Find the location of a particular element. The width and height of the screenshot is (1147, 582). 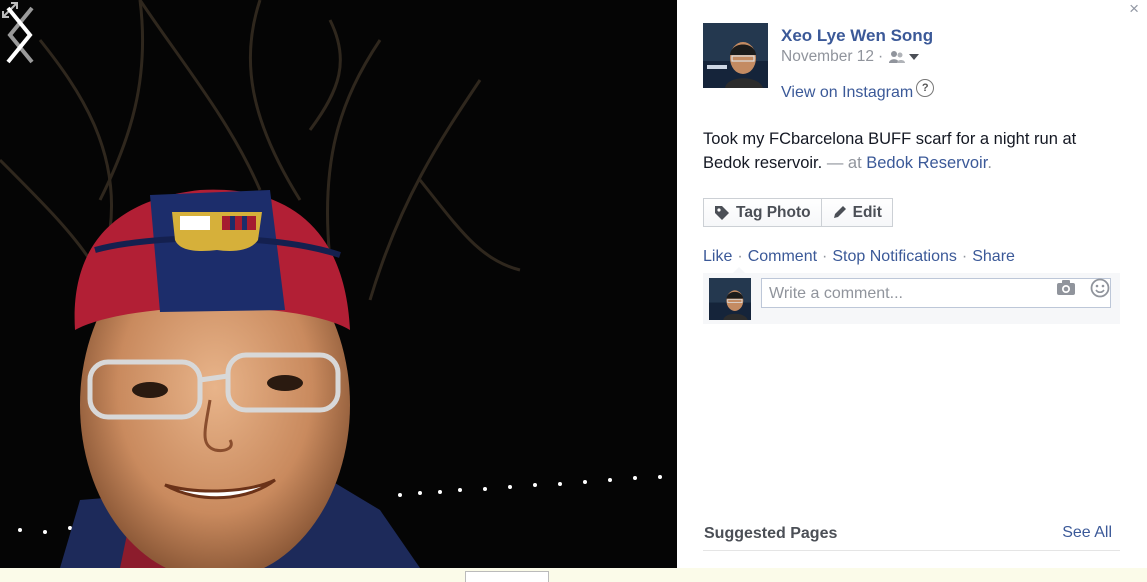

commenter-avatar is located at coordinates (730, 299).